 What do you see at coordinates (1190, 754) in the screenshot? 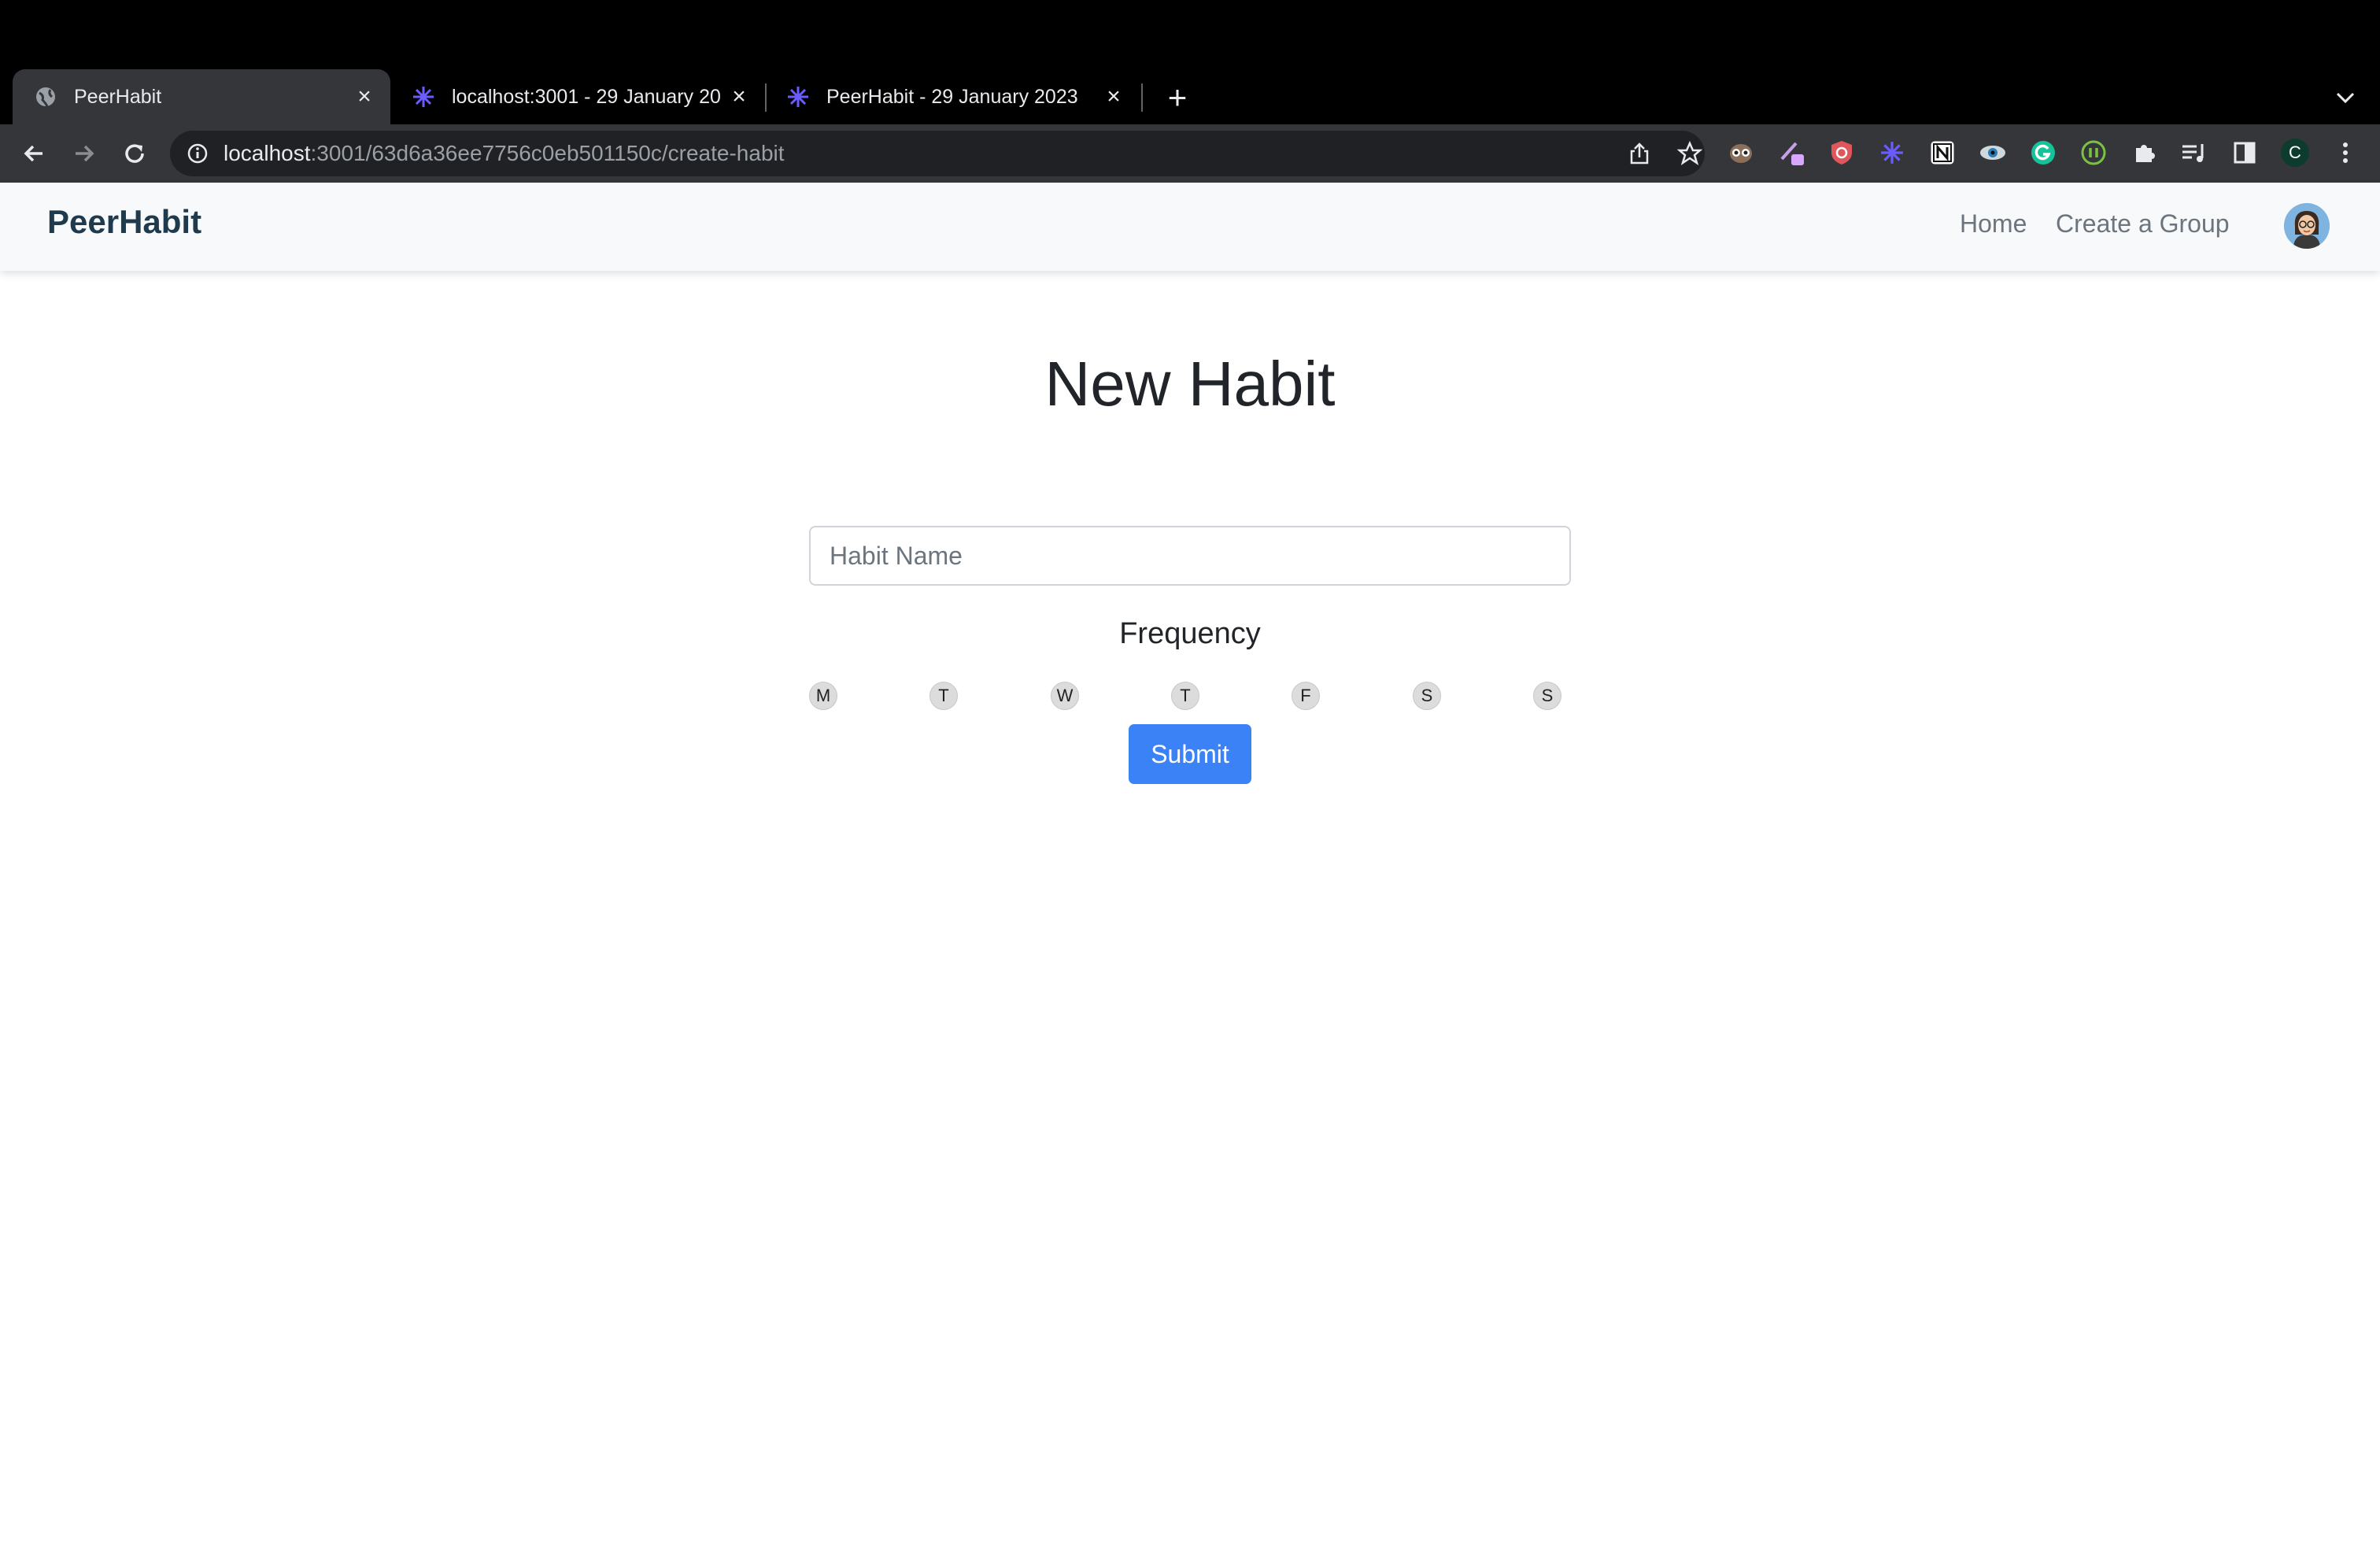
I see `submit-button: Submit` at bounding box center [1190, 754].